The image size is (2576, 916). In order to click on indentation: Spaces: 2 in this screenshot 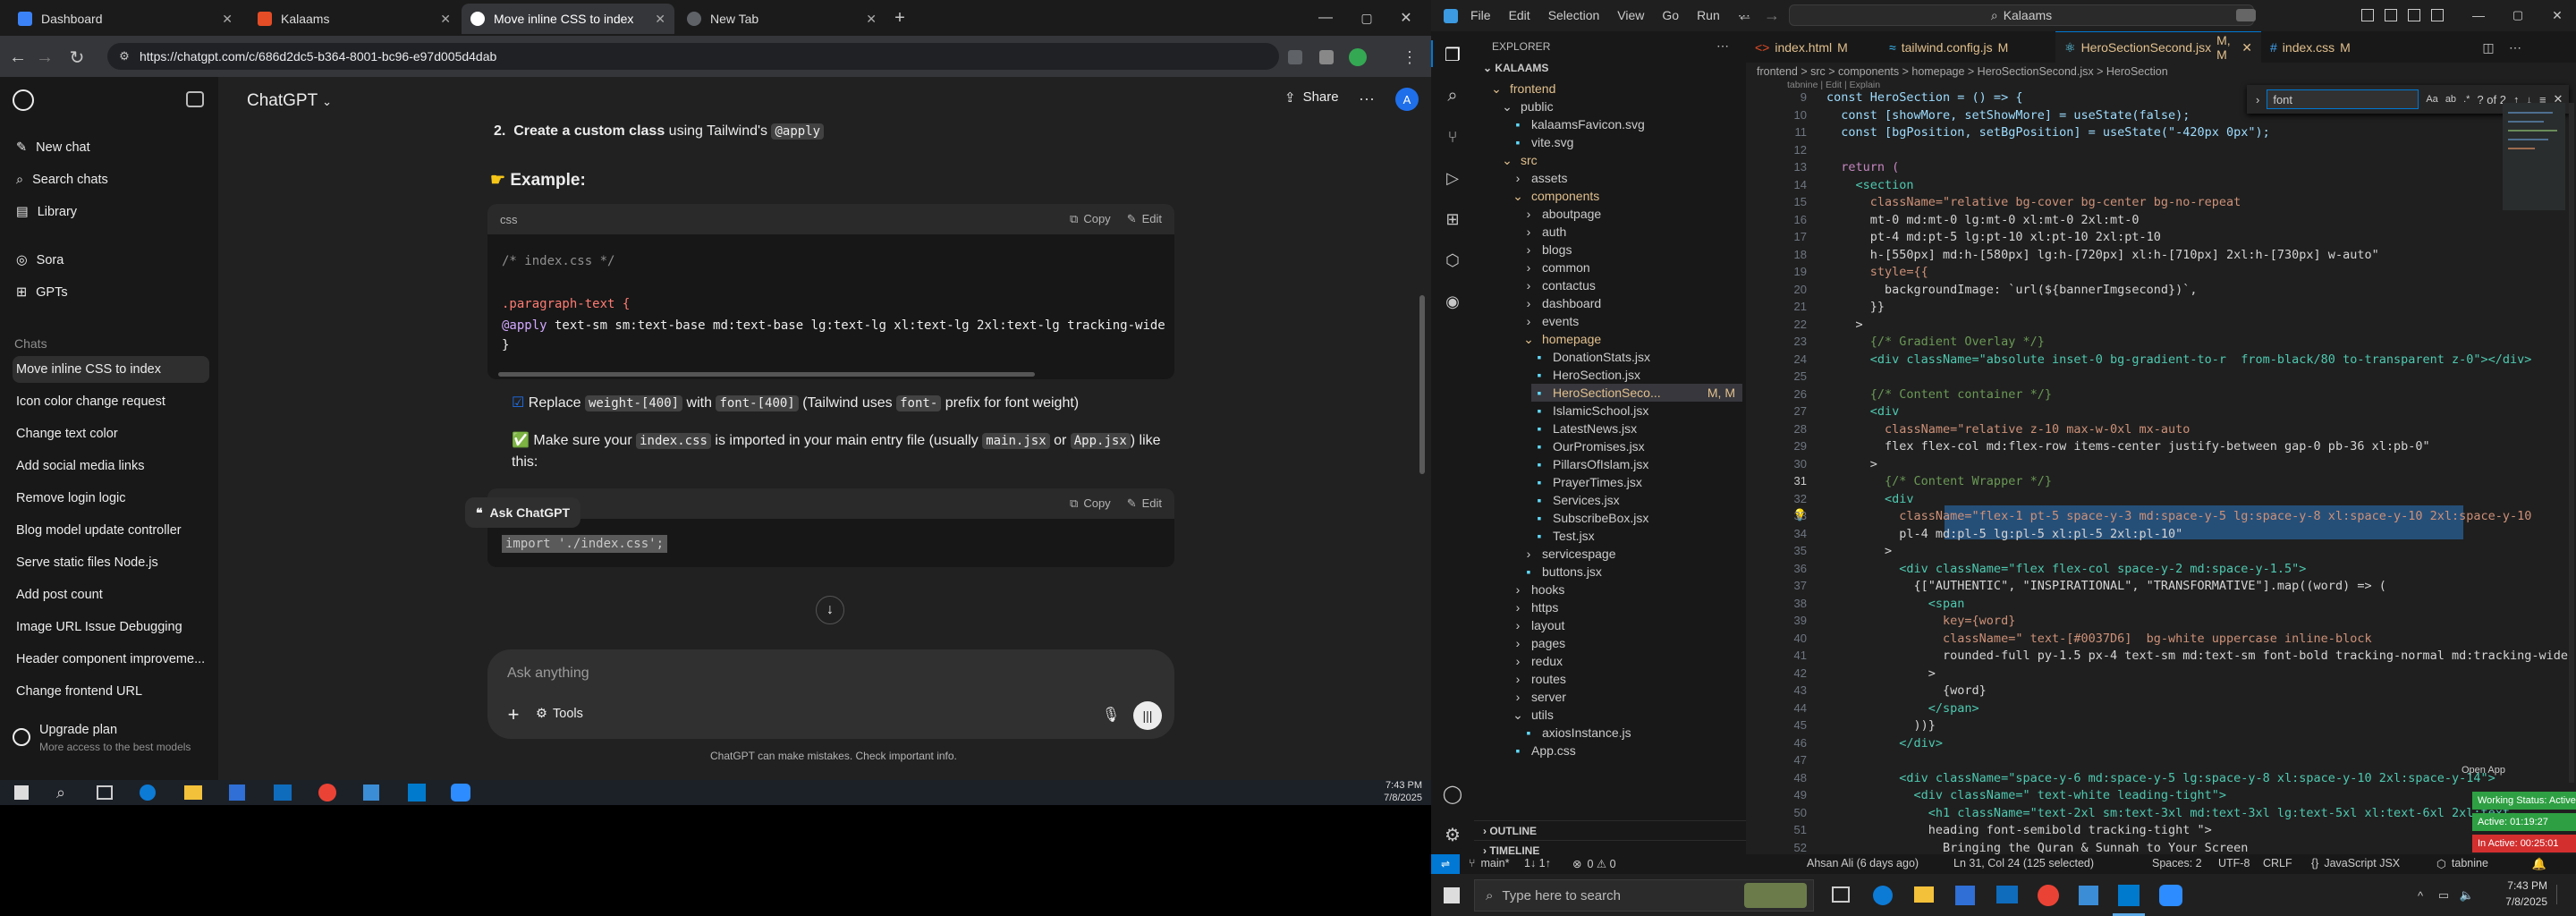, I will do `click(2177, 863)`.